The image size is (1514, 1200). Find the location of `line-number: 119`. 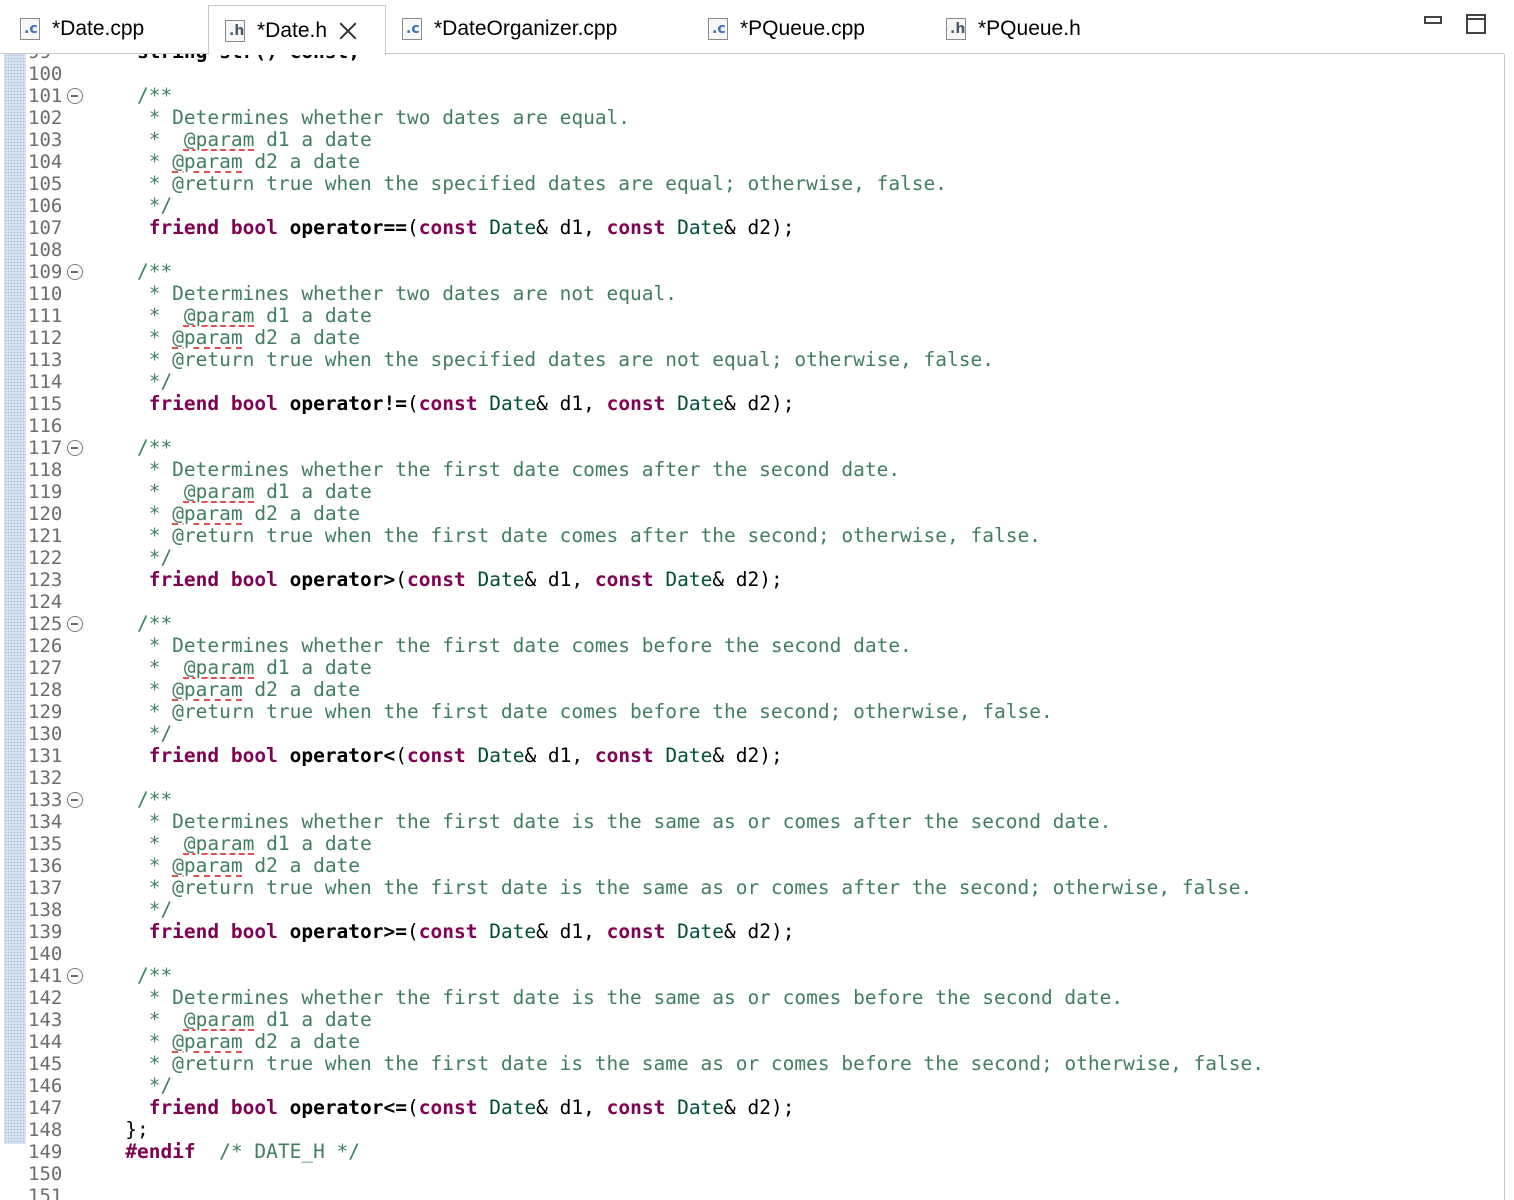

line-number: 119 is located at coordinates (45, 492).